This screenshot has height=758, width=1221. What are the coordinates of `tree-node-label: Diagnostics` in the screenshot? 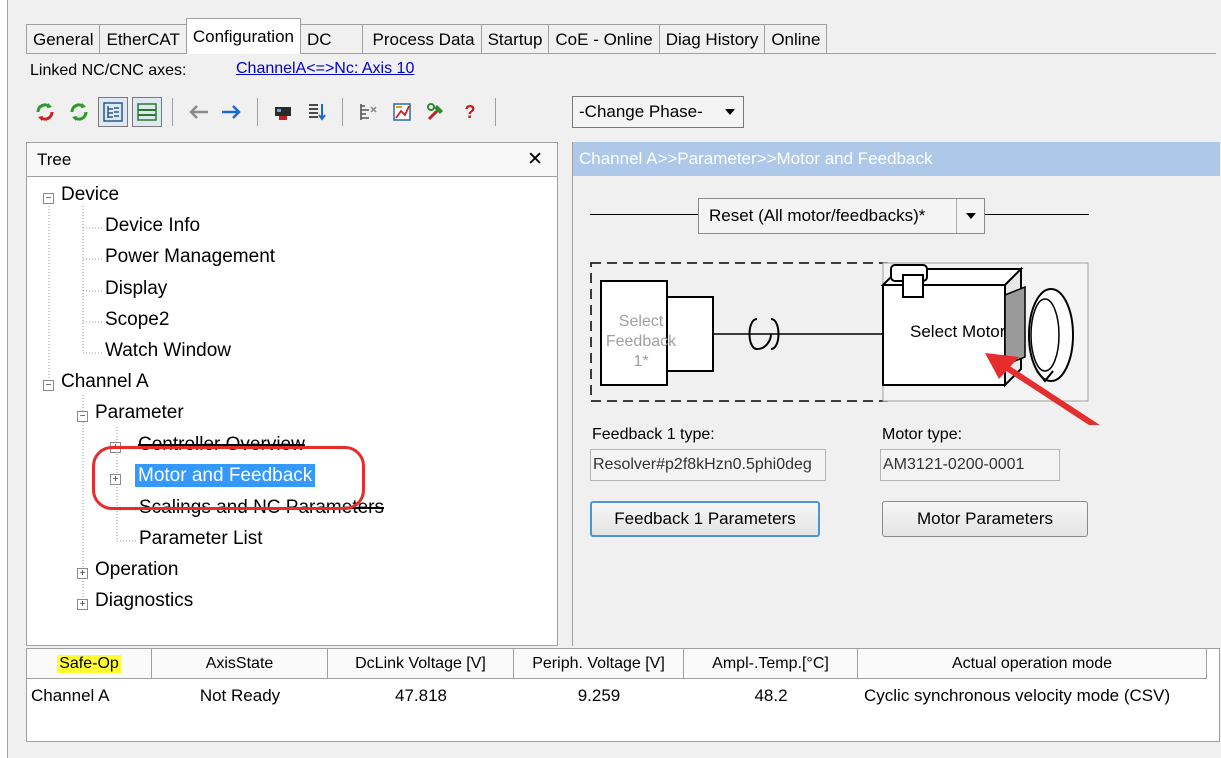 It's located at (144, 600).